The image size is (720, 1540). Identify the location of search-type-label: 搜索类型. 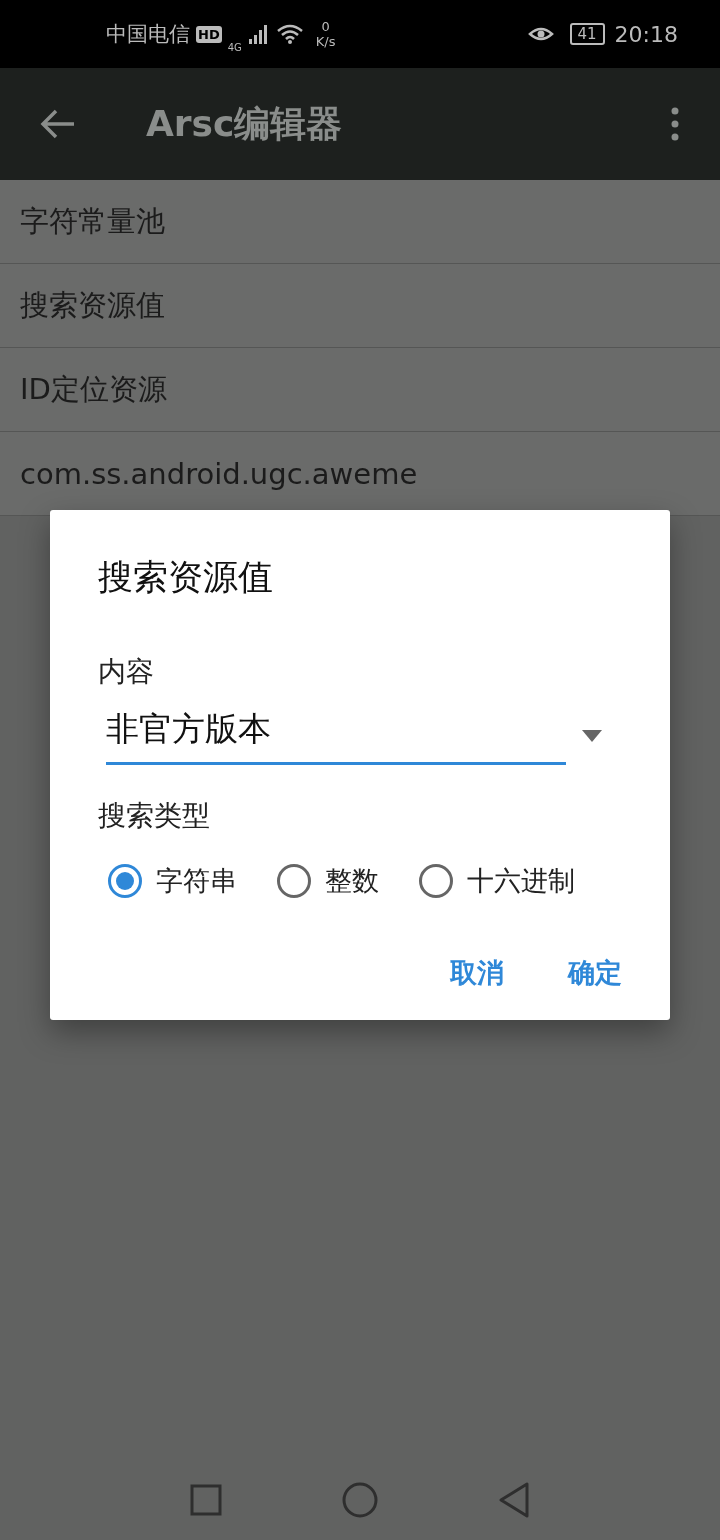
(154, 816).